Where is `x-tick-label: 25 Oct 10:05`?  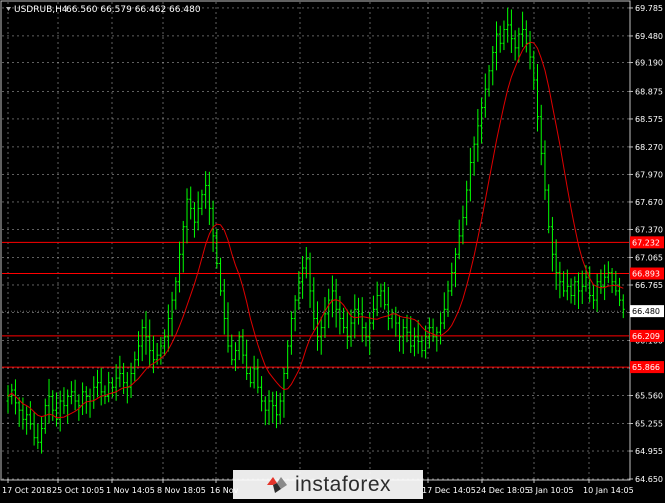 x-tick-label: 25 Oct 10:05 is located at coordinates (78, 490).